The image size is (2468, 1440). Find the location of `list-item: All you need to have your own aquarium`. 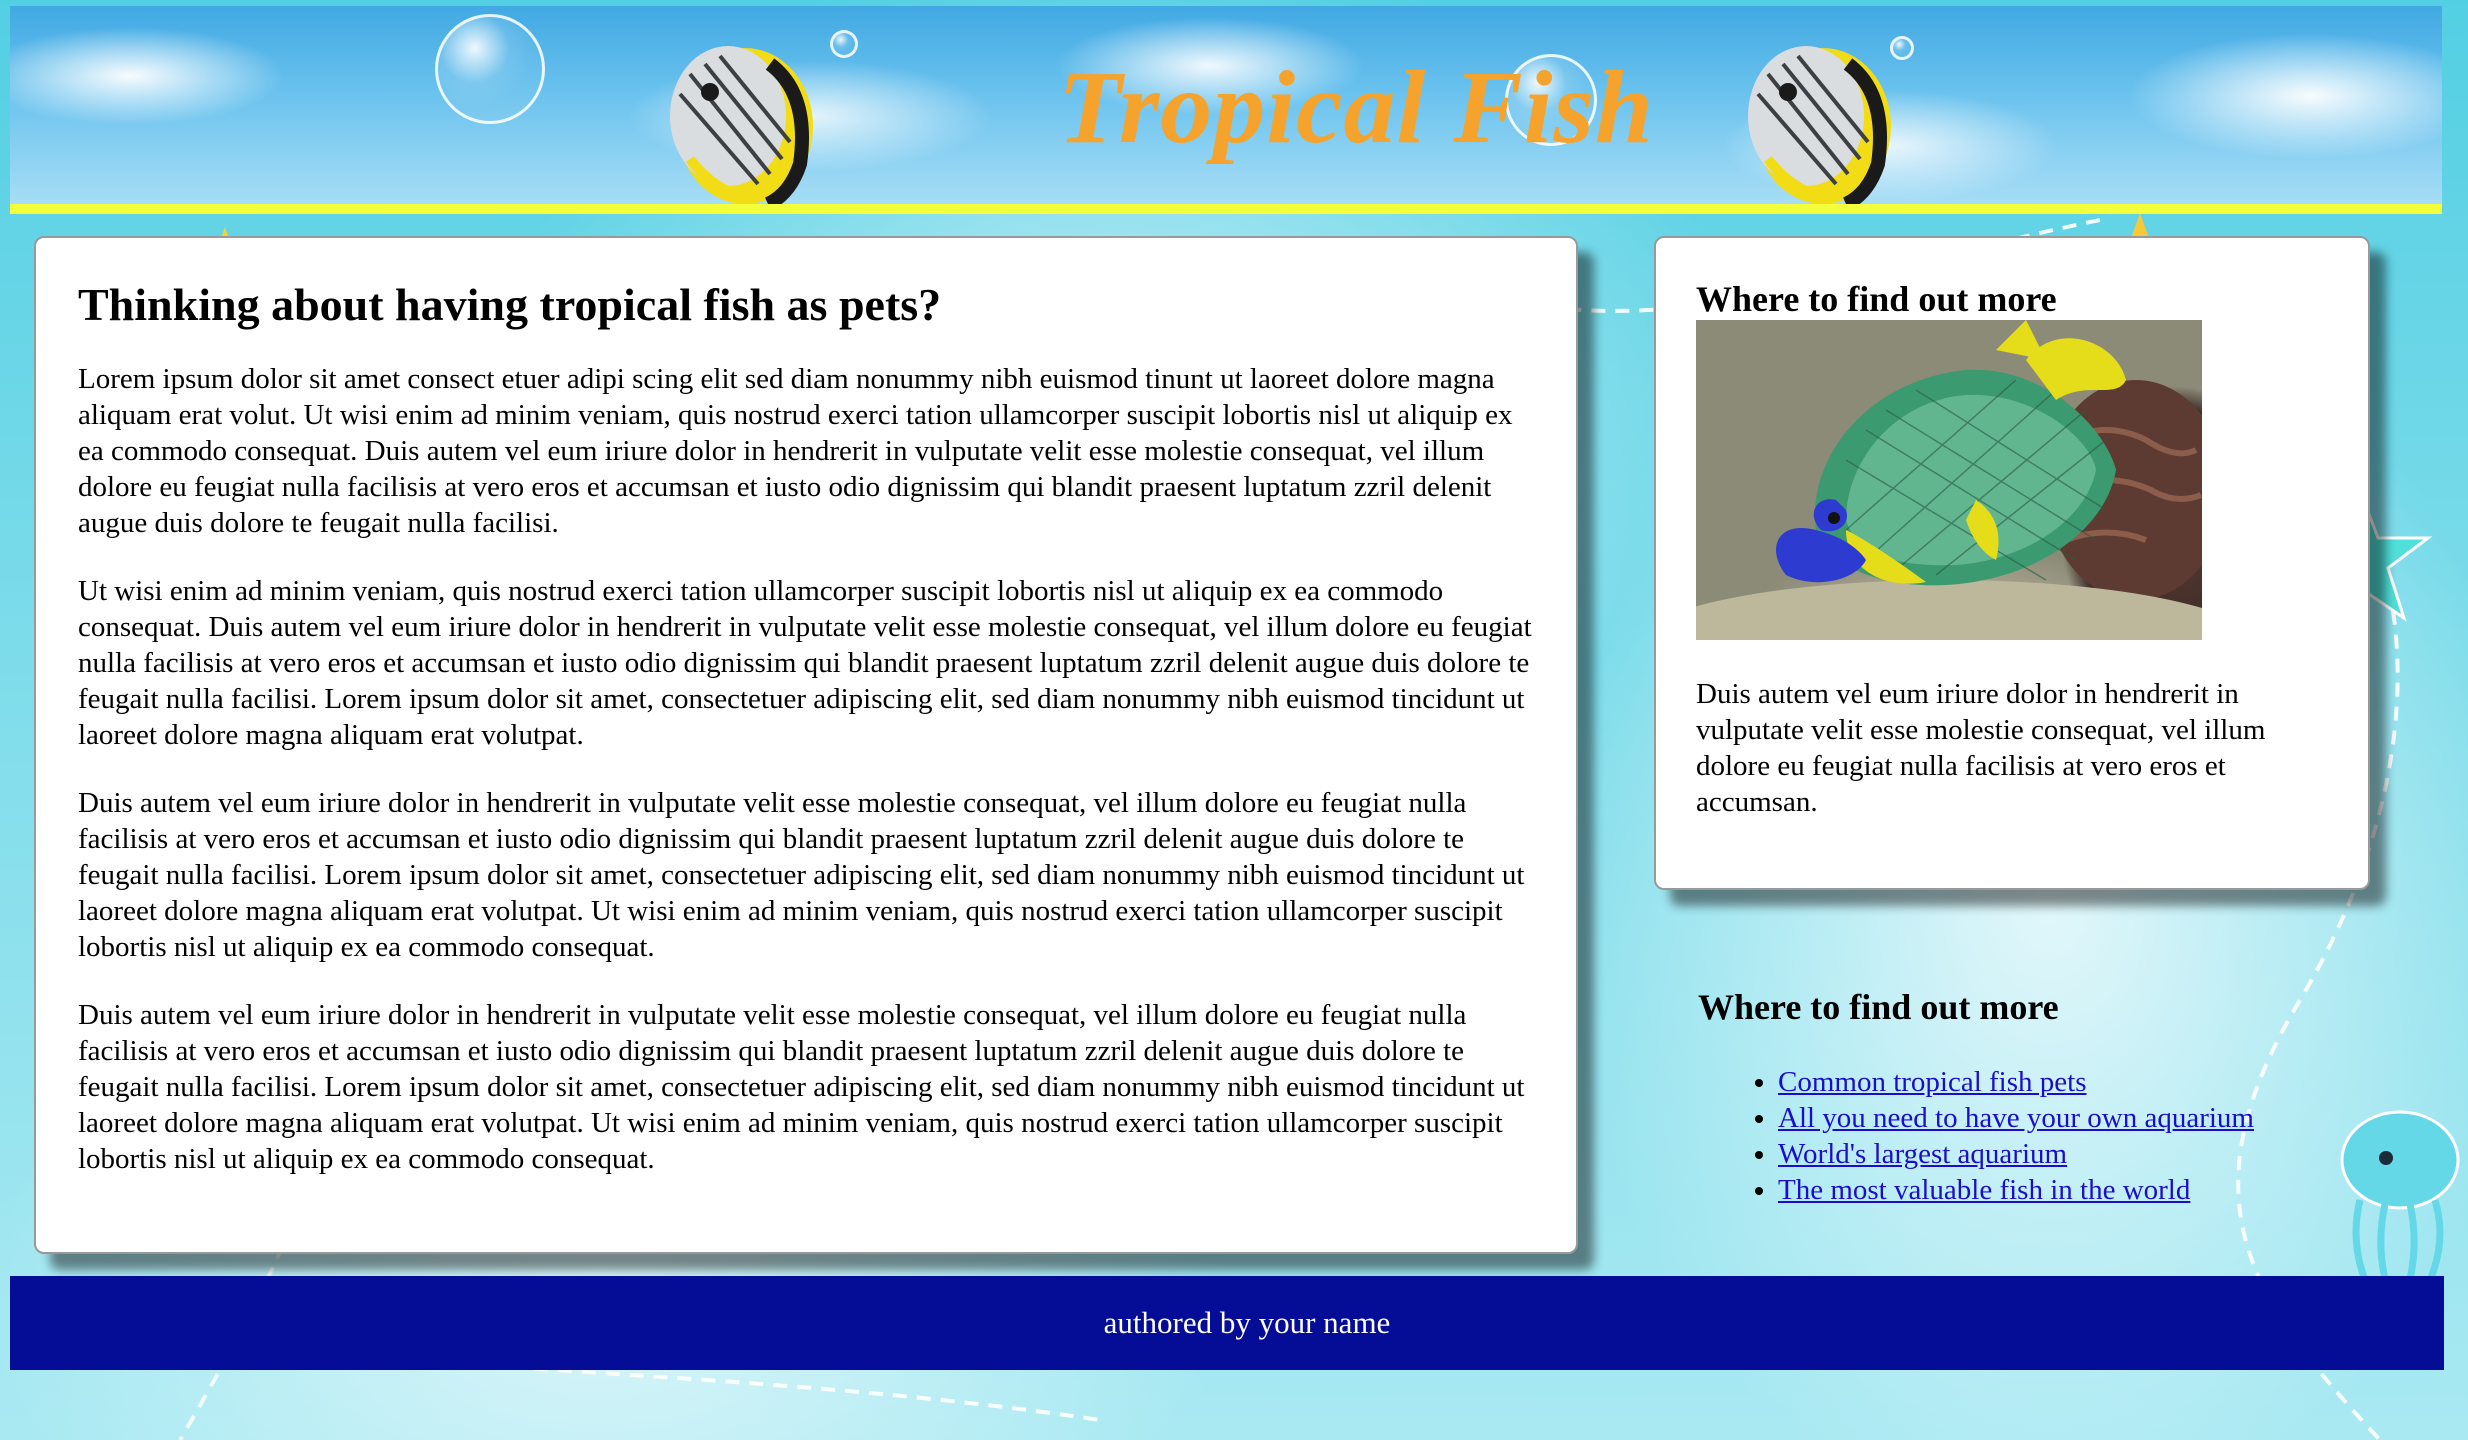

list-item: All you need to have your own aquarium is located at coordinates (2088, 1118).